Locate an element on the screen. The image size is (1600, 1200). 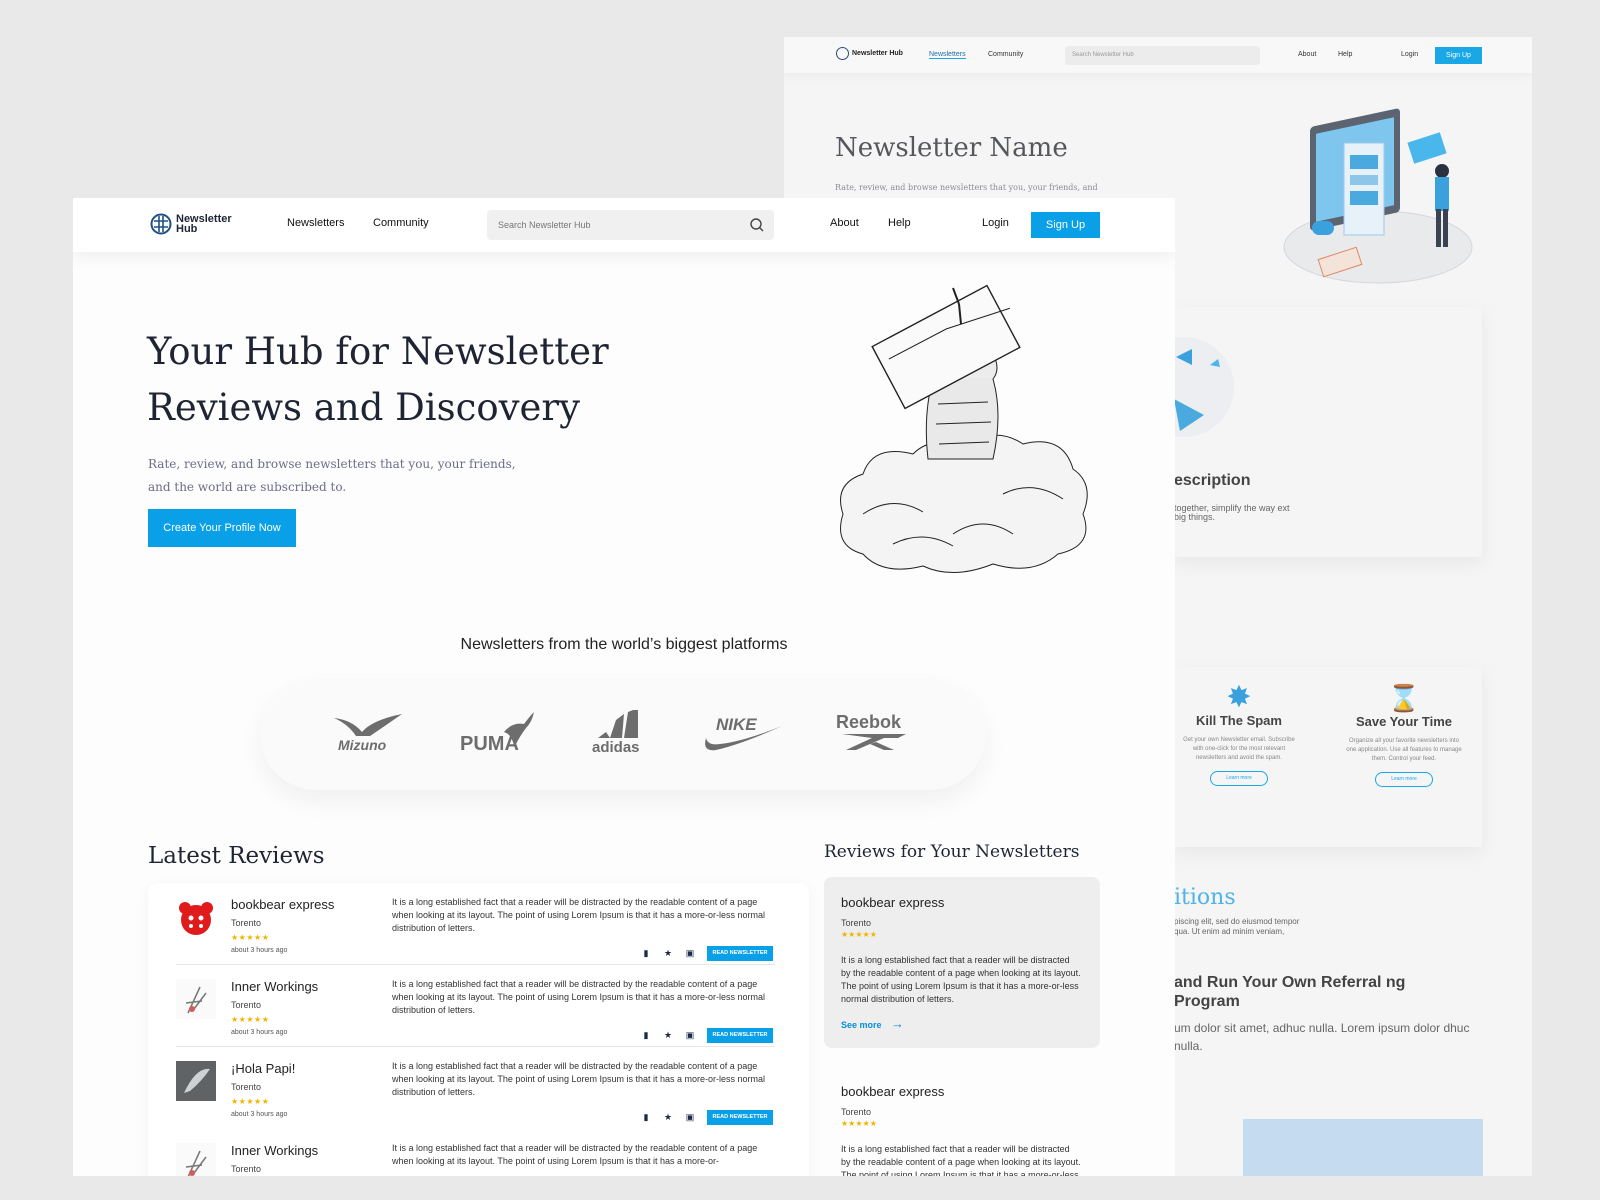
nav-newsletters: Newsletters is located at coordinates (315, 223).